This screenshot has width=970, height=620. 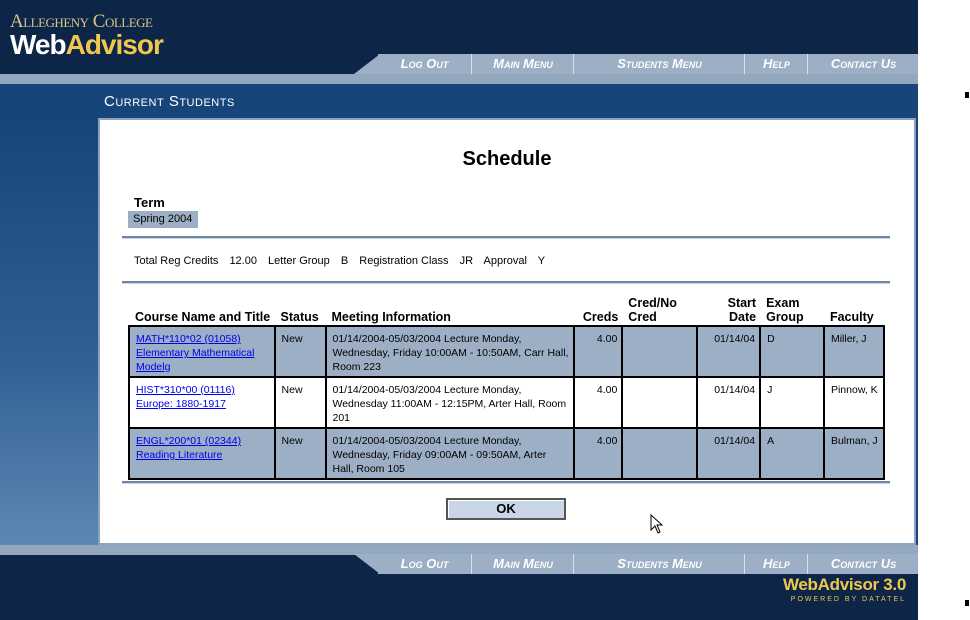 What do you see at coordinates (459, 79) in the screenshot?
I see `header-stripe` at bounding box center [459, 79].